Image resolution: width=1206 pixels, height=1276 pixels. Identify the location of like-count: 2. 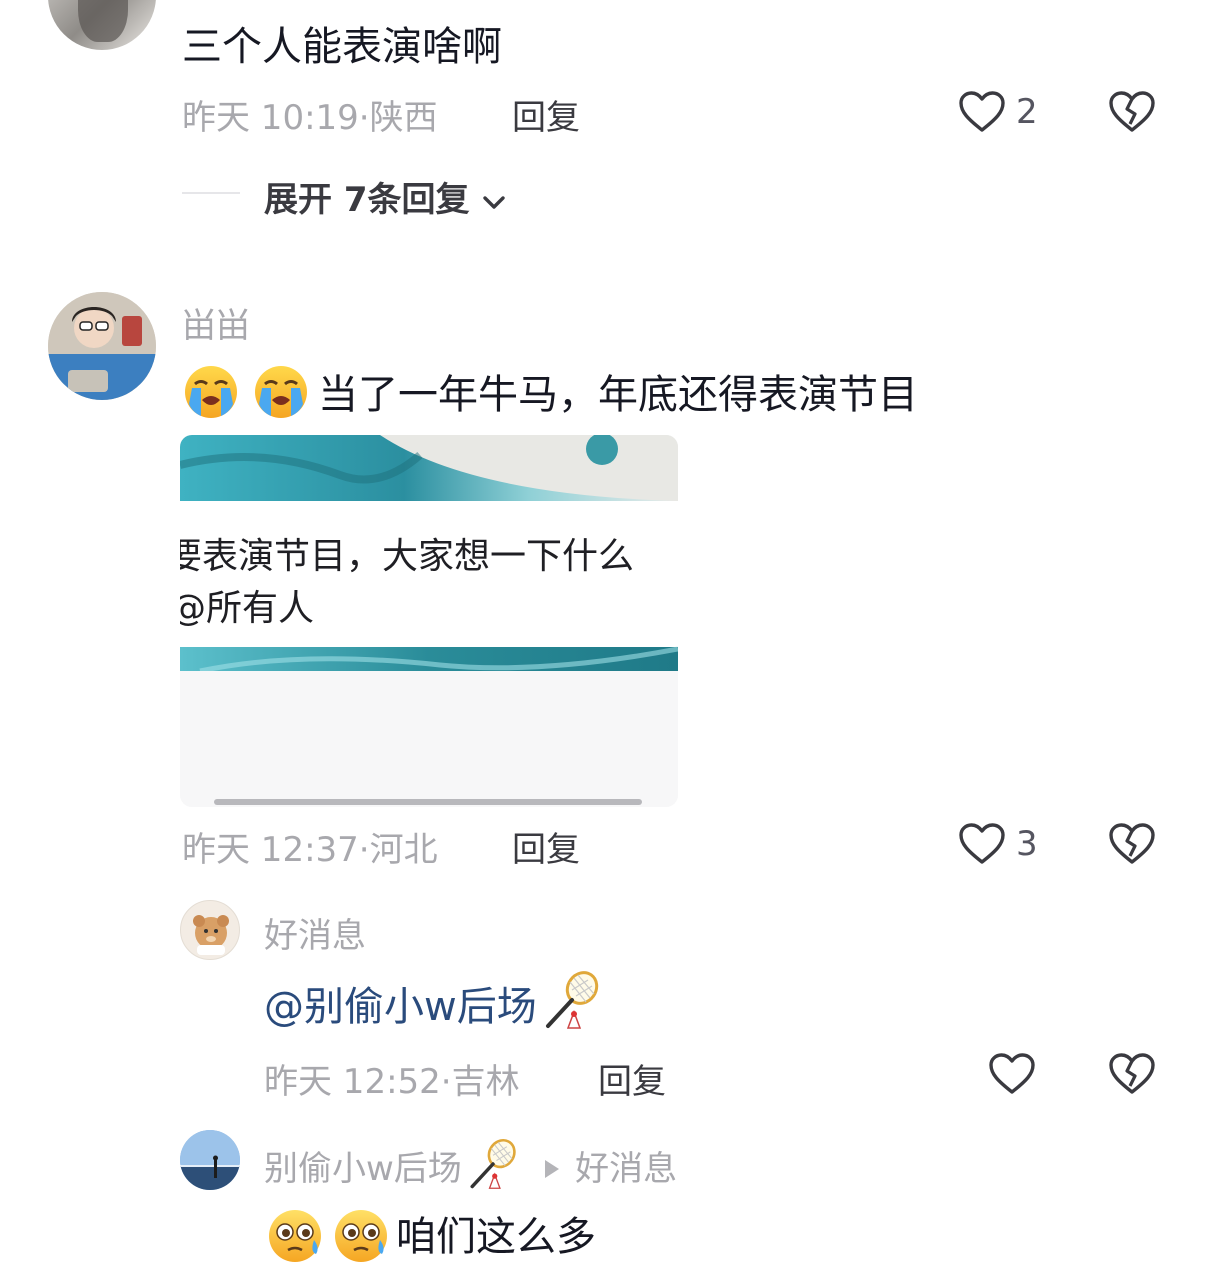
(1027, 112).